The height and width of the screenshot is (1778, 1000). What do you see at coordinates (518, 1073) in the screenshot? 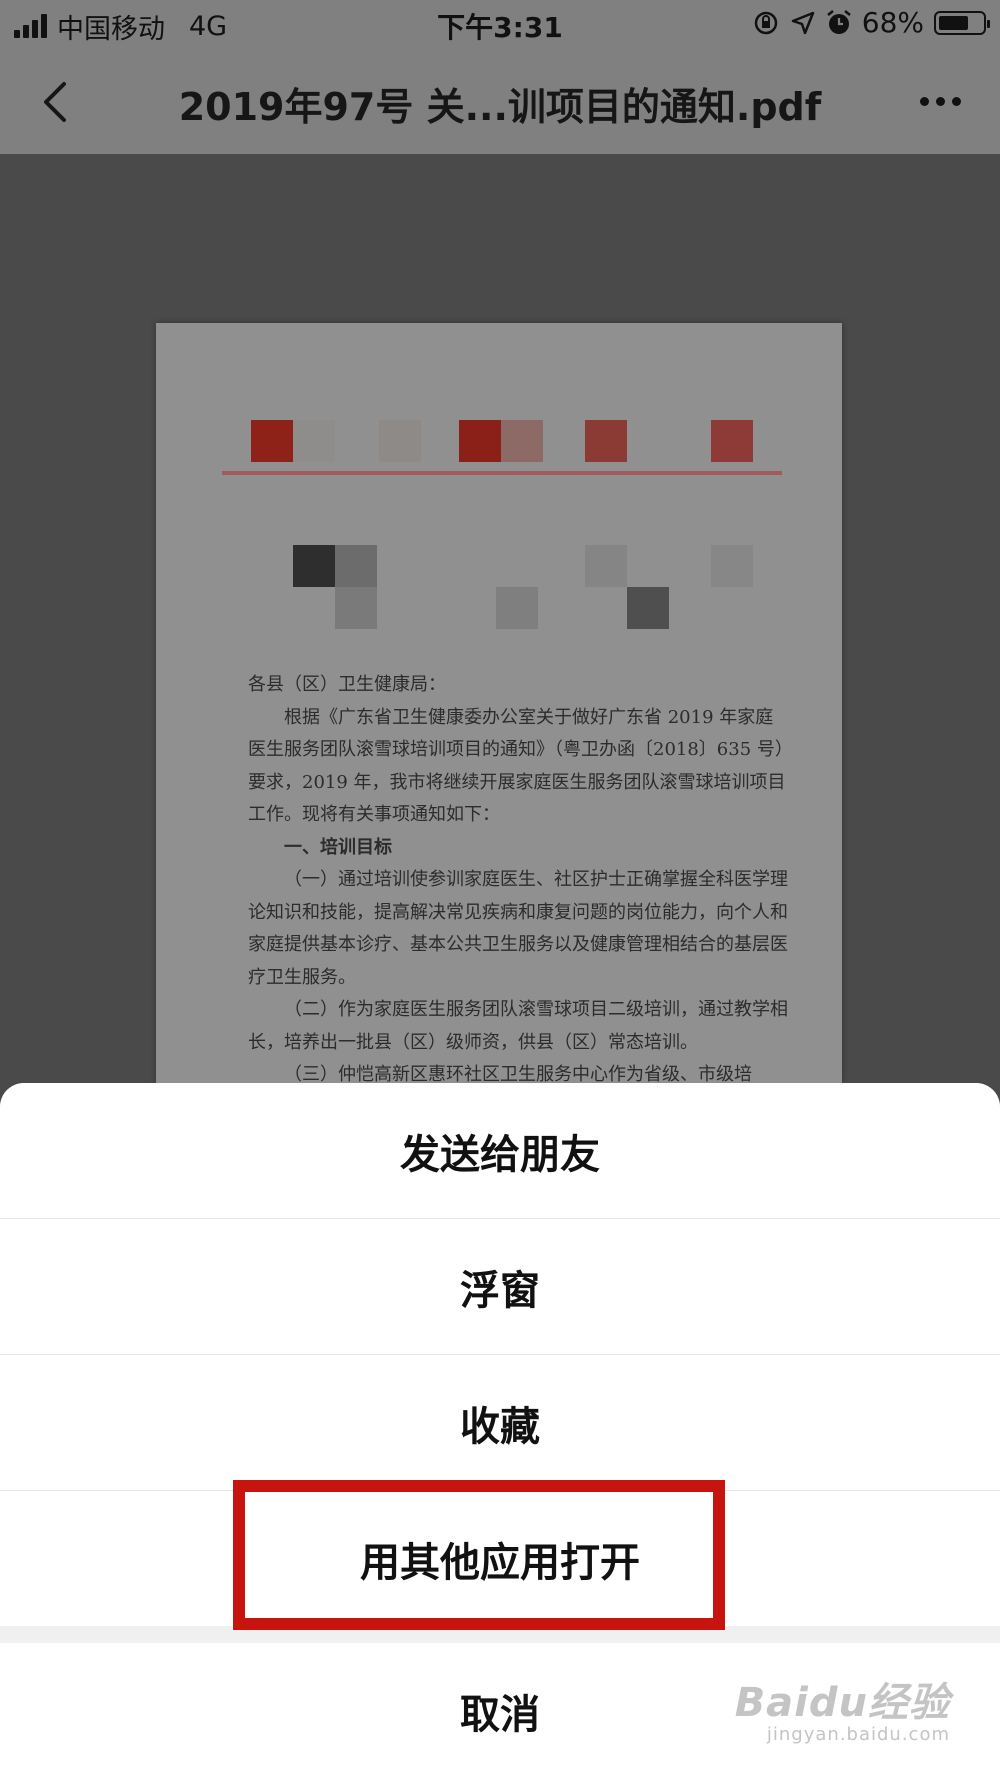
I see `doc-paragraph: （三）仲恺高新区惠环社区卫生服务中心作为省级、市级培` at bounding box center [518, 1073].